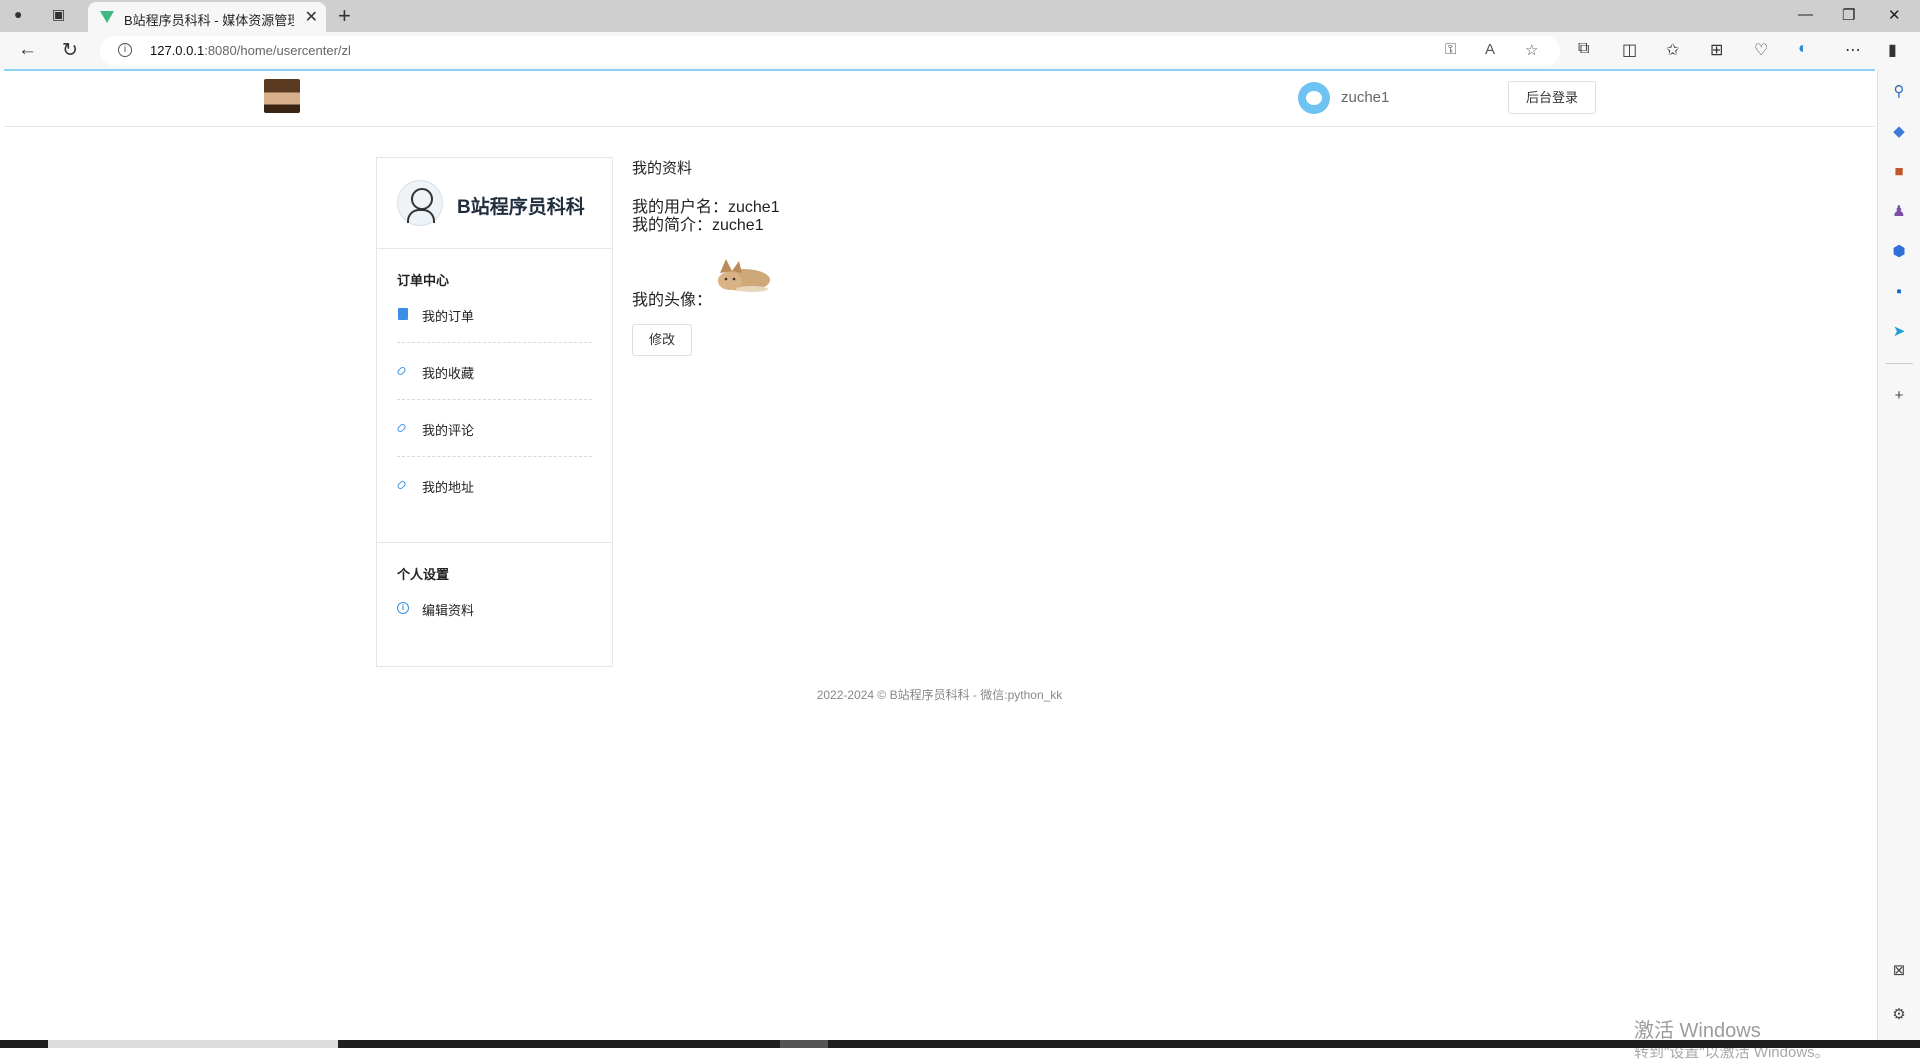 The image size is (1920, 1062). What do you see at coordinates (1365, 97) in the screenshot?
I see `header-username: zuche1` at bounding box center [1365, 97].